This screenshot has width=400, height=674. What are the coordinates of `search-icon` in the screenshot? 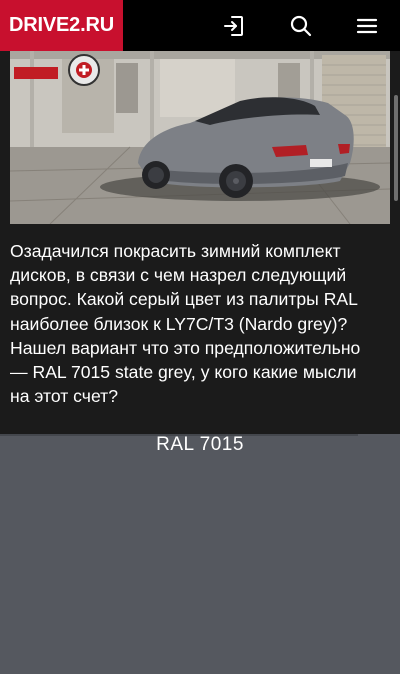 It's located at (301, 26).